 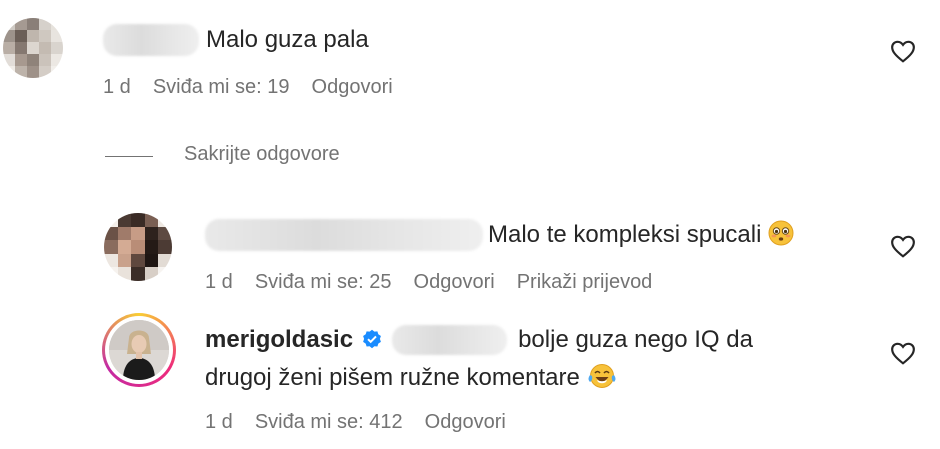 I want to click on reply-avatar-pixelated, so click(x=138, y=247).